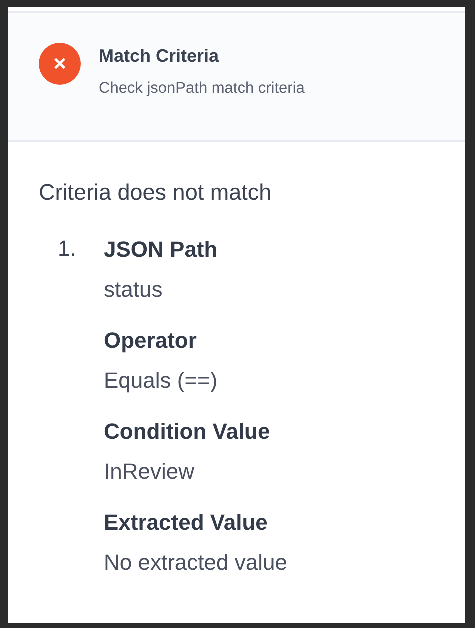 This screenshot has width=475, height=628. What do you see at coordinates (196, 563) in the screenshot?
I see `field-value: No extracted value` at bounding box center [196, 563].